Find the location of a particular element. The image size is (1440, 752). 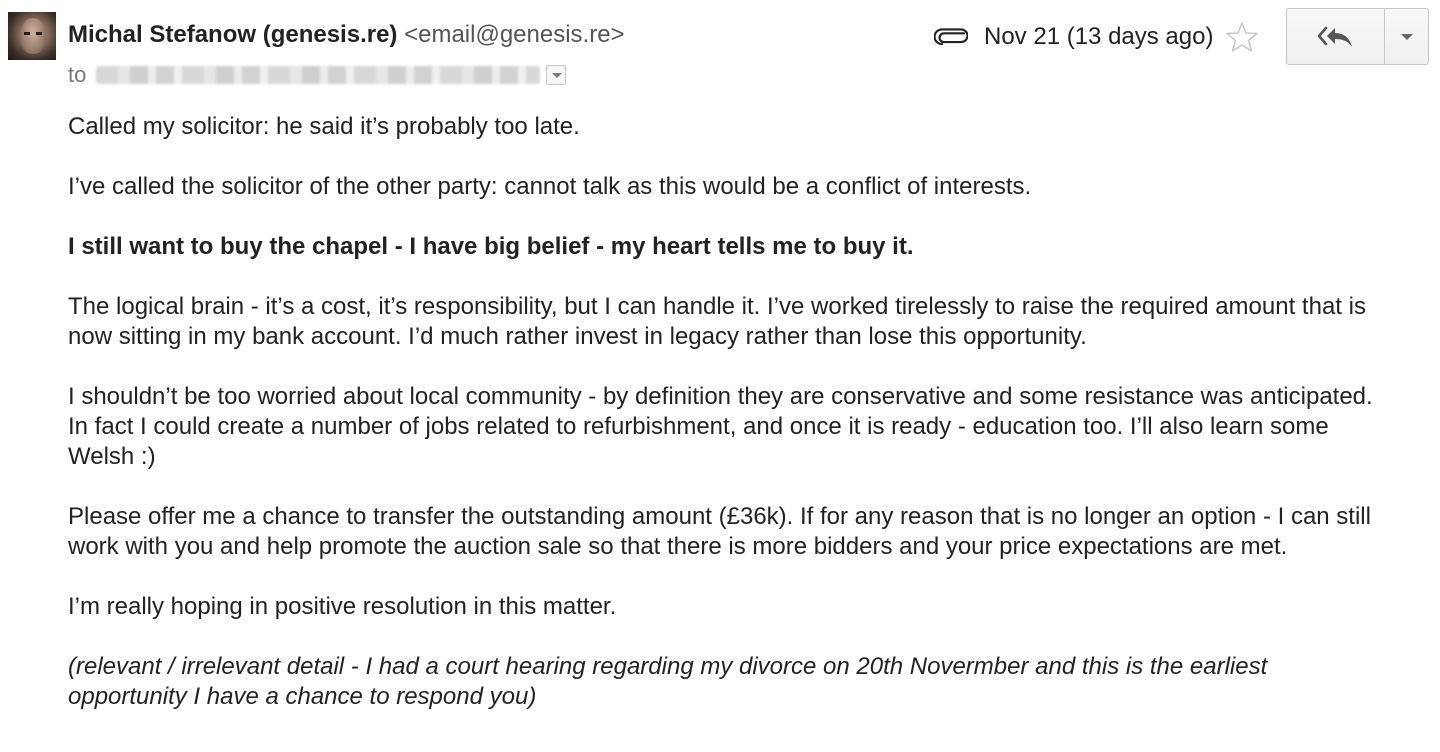

to-label: to is located at coordinates (77, 74).